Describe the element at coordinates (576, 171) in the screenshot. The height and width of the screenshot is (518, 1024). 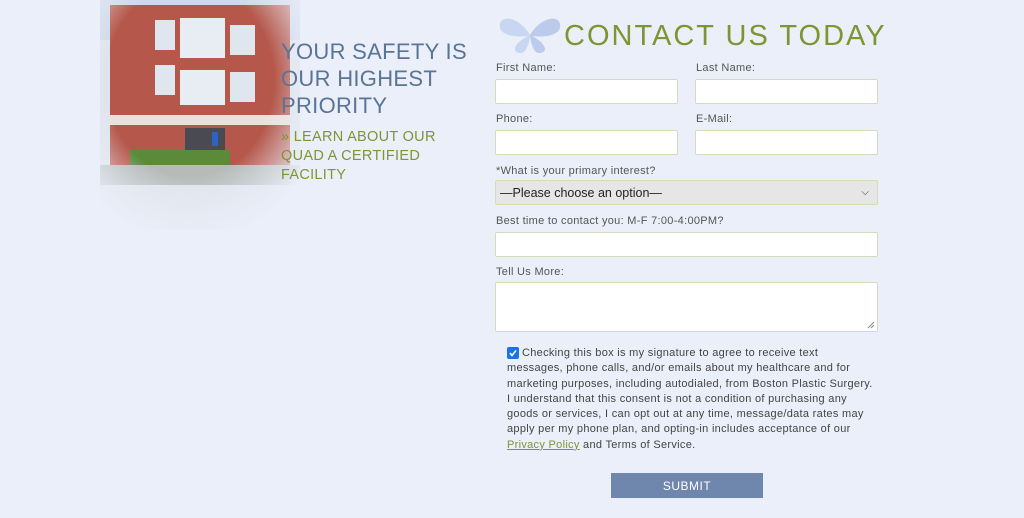
I see `interest-label: *What is your primary interest?` at that location.